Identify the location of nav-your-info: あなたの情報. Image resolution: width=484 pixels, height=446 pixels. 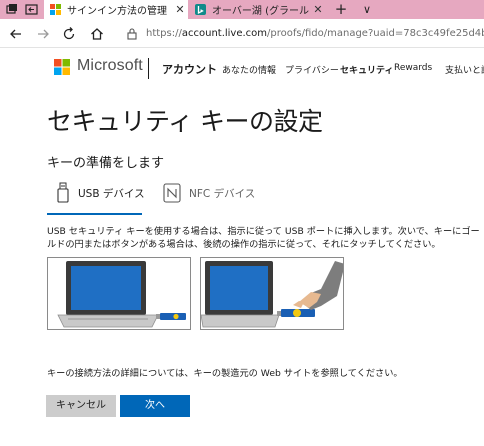
(249, 69).